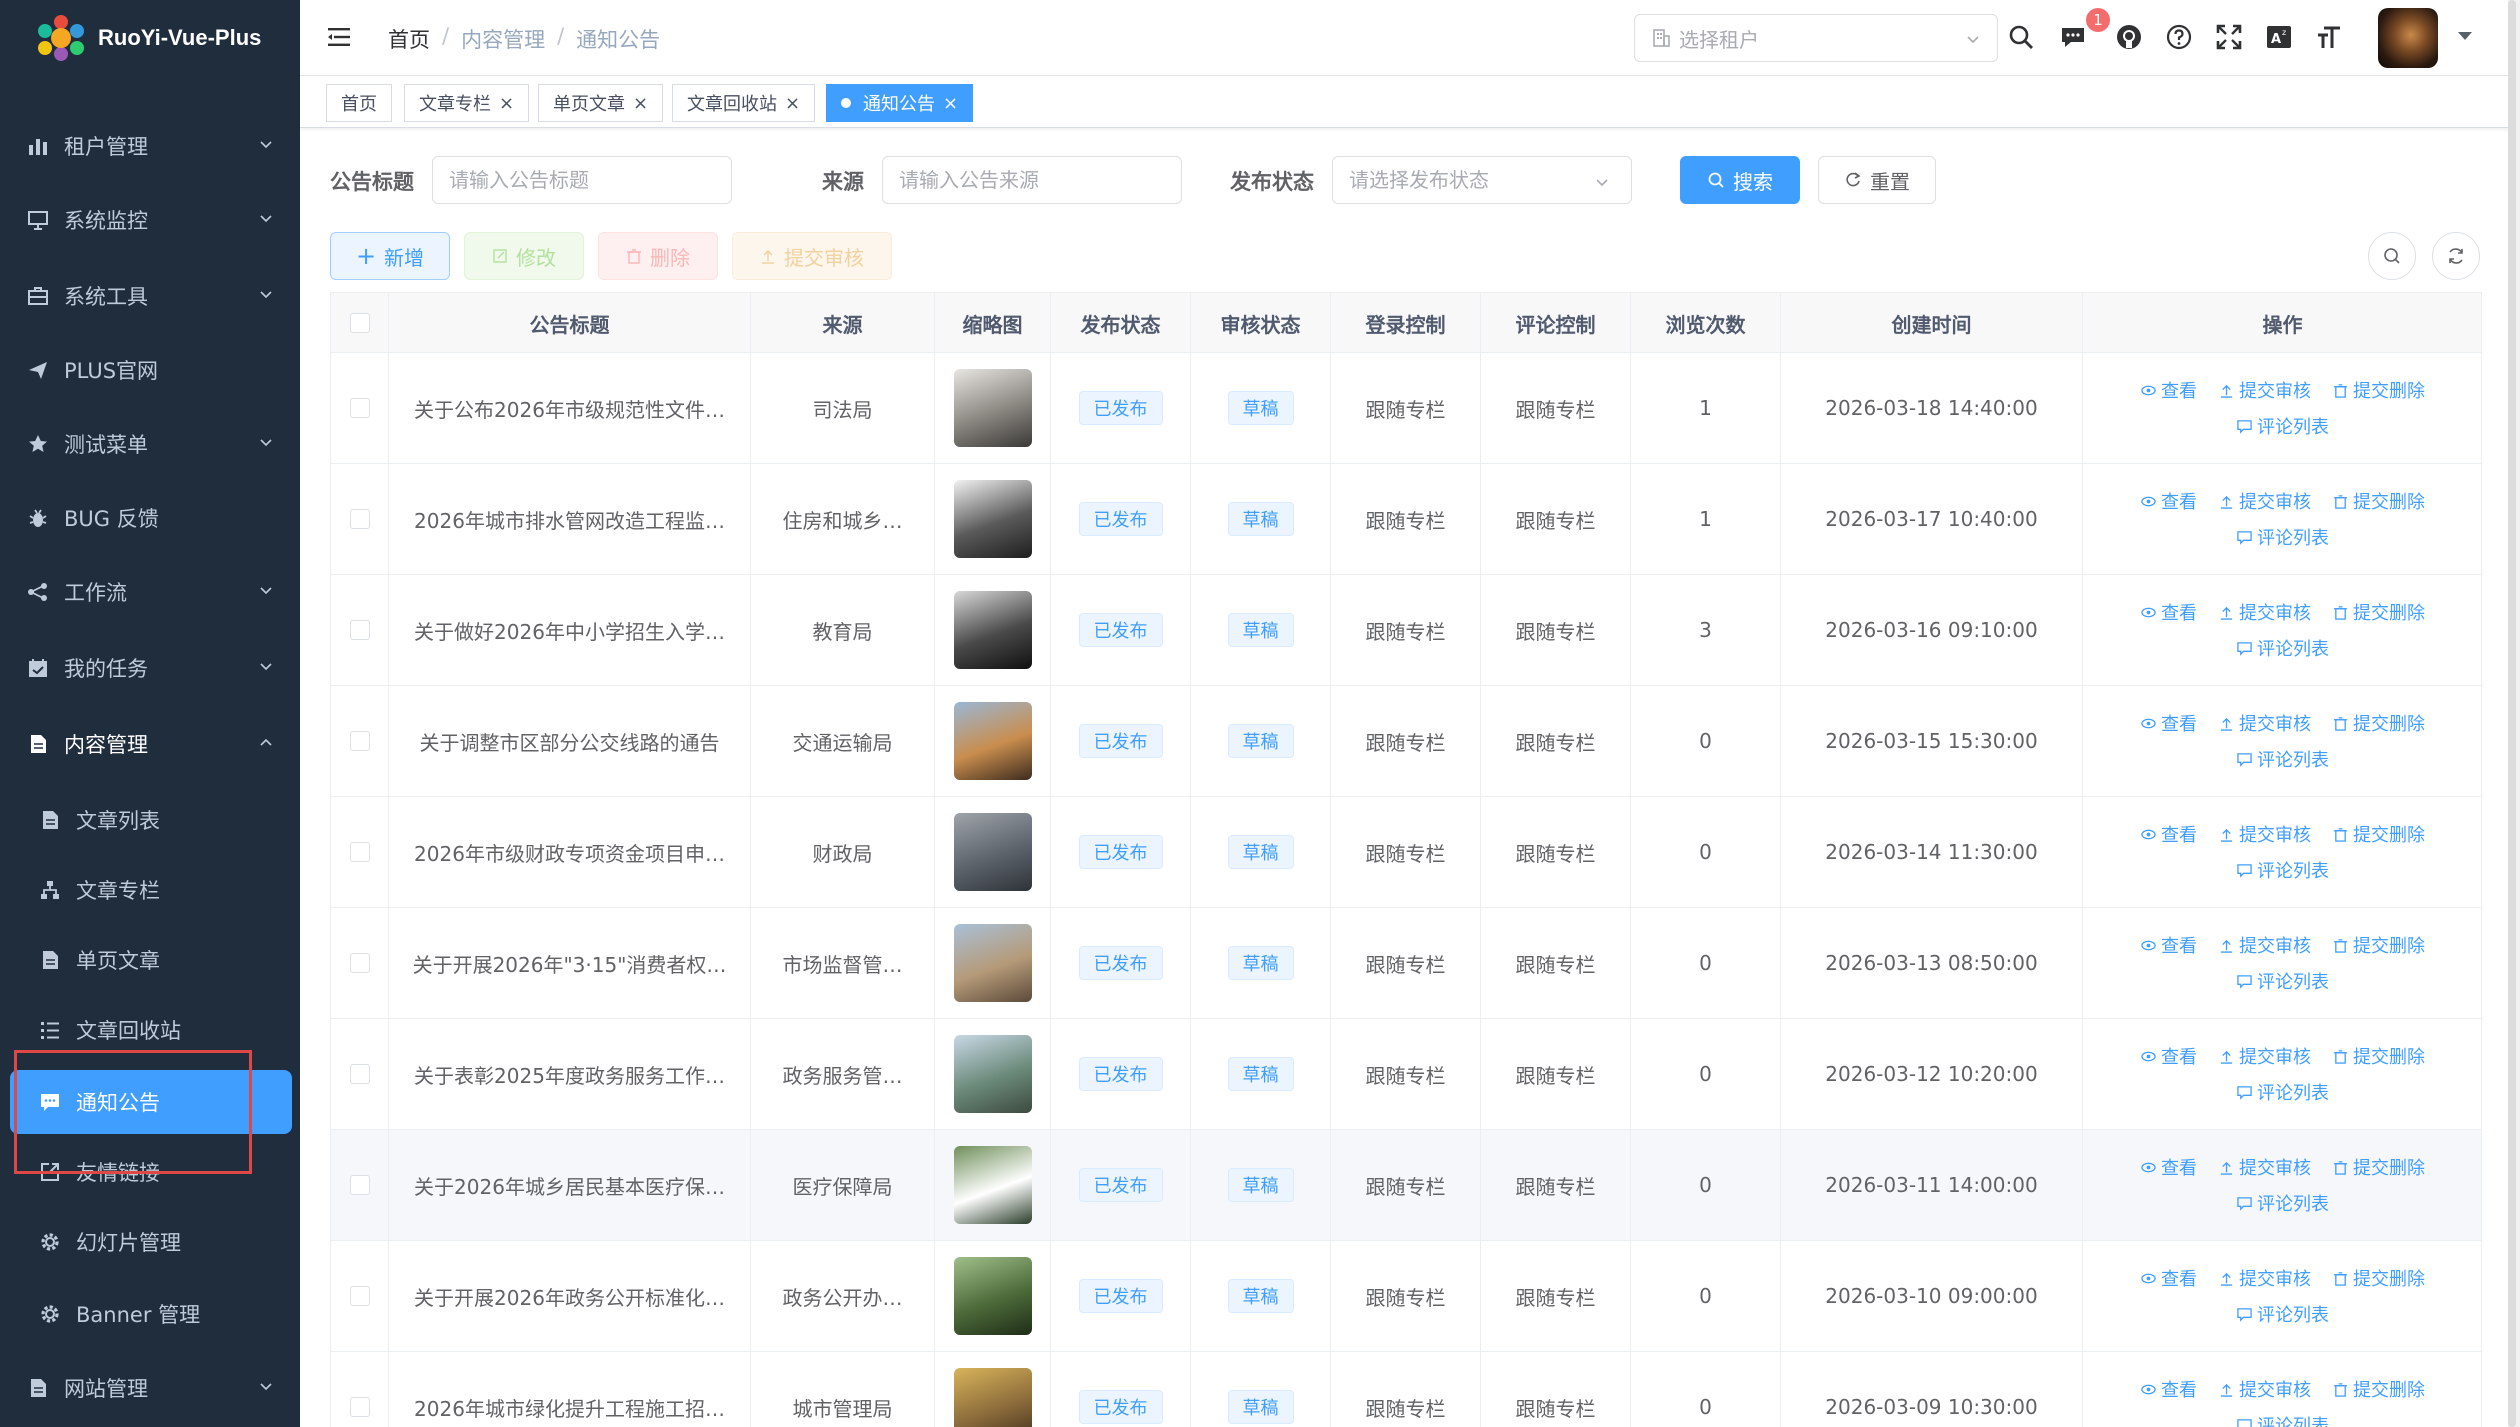 The width and height of the screenshot is (2520, 1427). I want to click on message-icon, so click(2073, 37).